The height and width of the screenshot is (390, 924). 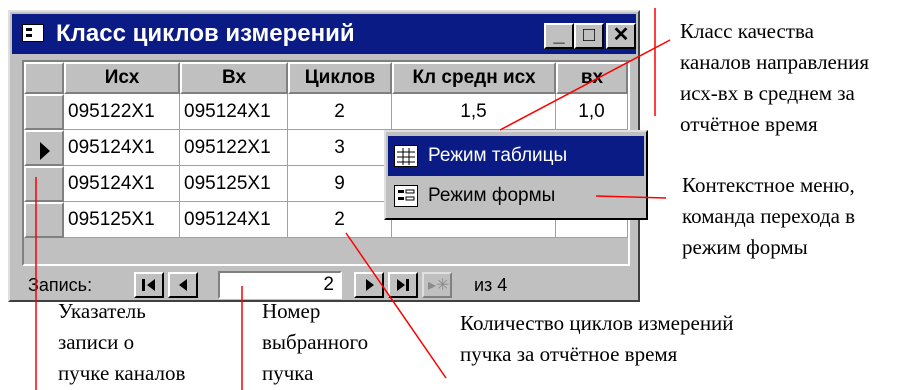 What do you see at coordinates (122, 342) in the screenshot?
I see `annotation-record-pointer: Указатель записи о пучке каналов` at bounding box center [122, 342].